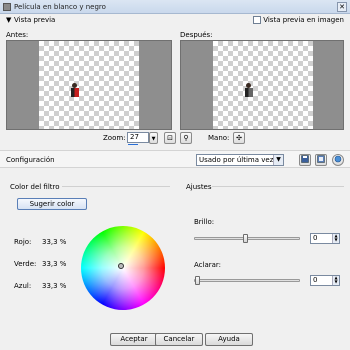  I want to click on clarify-slider-thumb, so click(197, 280).